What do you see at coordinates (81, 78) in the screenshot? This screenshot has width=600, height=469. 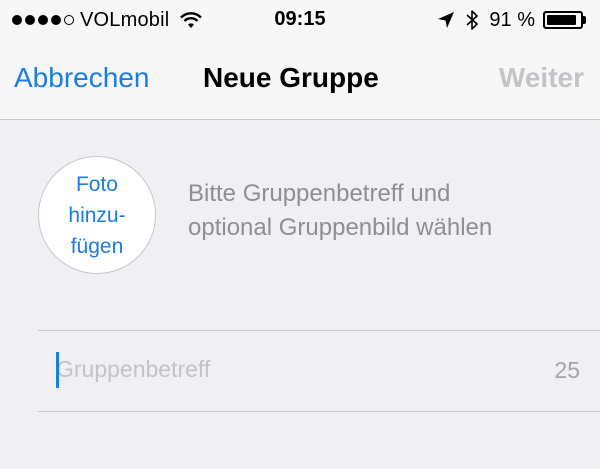 I see `cancel-button: Abbrechen` at bounding box center [81, 78].